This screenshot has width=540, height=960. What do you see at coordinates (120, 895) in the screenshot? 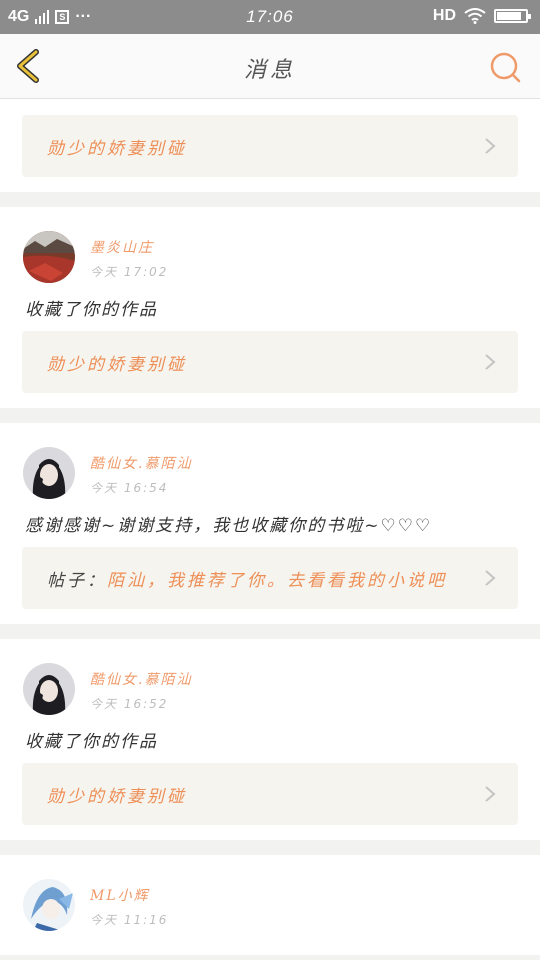
I see `username: ML小辉` at bounding box center [120, 895].